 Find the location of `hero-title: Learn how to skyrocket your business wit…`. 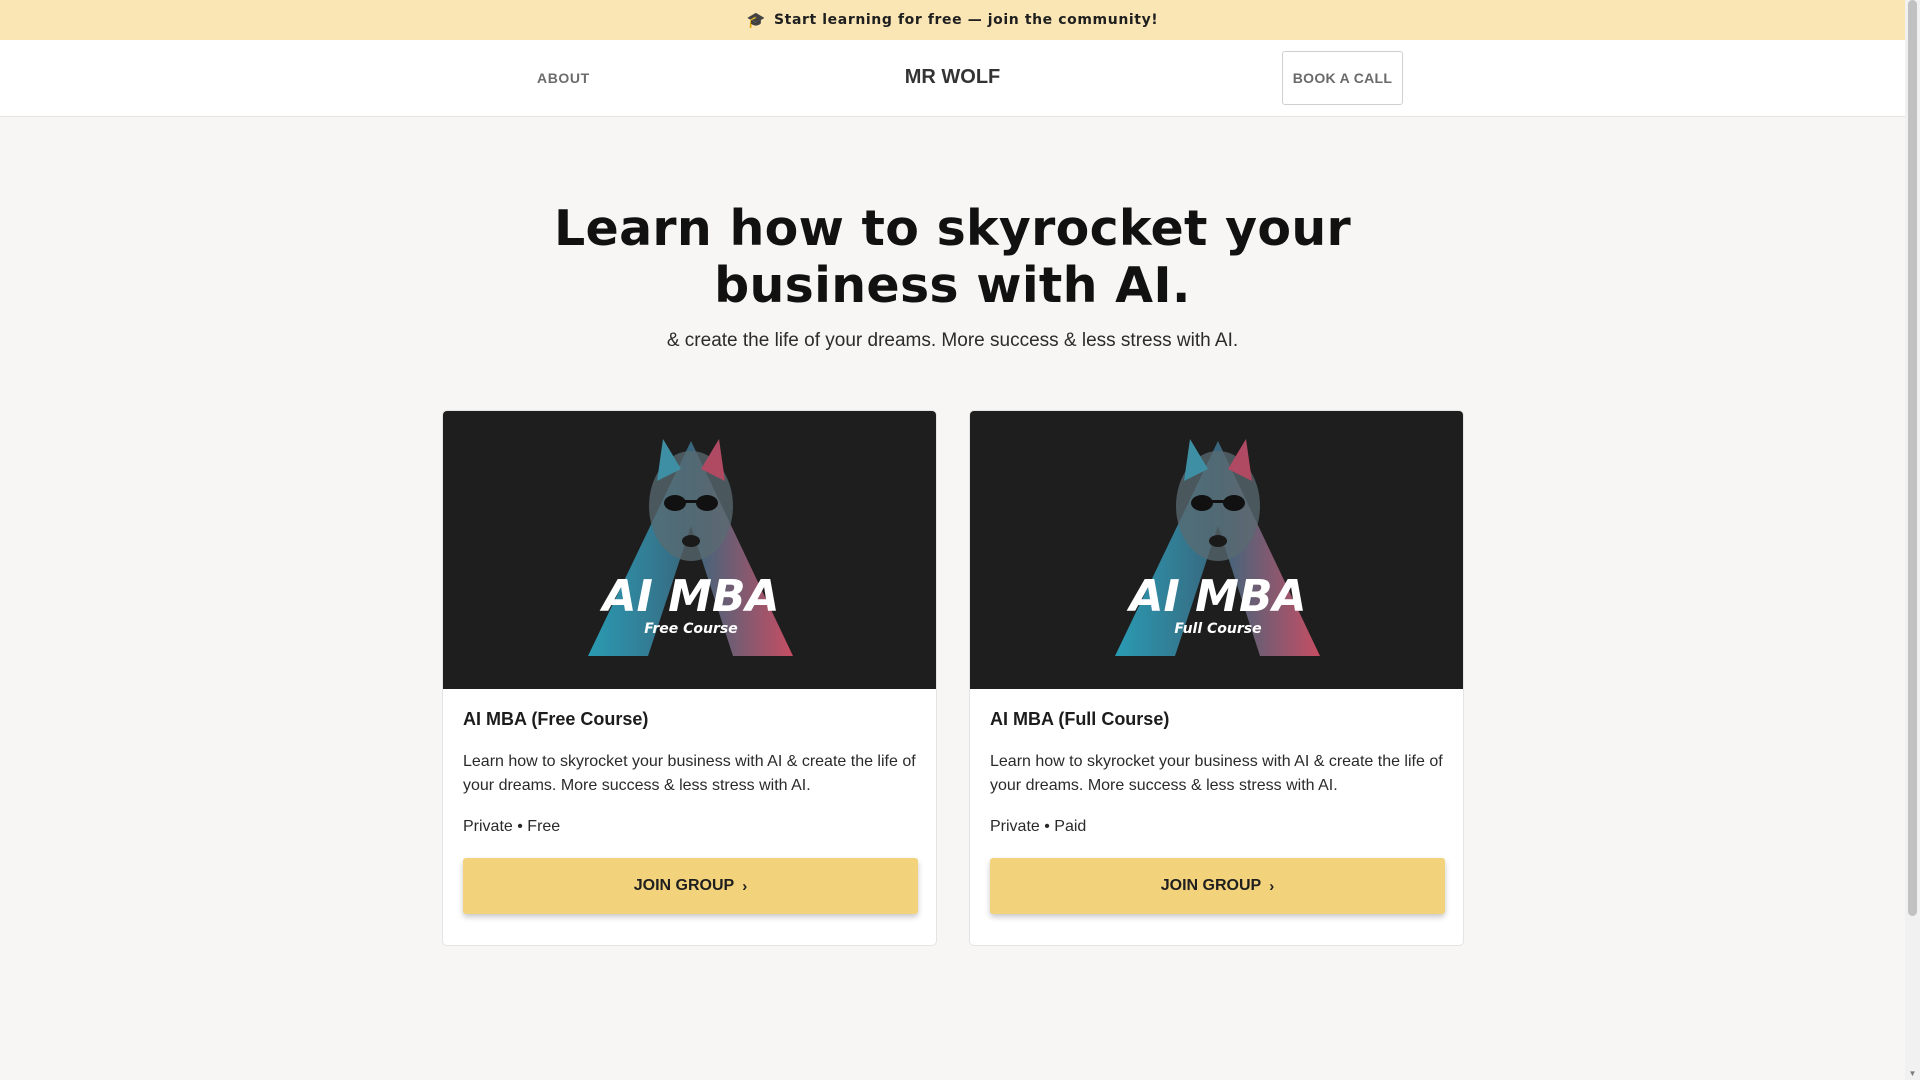

hero-title: Learn how to skyrocket your business wit… is located at coordinates (952, 257).